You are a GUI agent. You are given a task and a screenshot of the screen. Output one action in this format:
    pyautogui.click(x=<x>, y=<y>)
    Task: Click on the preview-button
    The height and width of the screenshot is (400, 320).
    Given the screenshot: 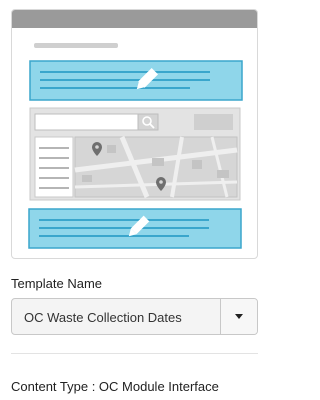 What is the action you would take?
    pyautogui.click(x=213, y=122)
    